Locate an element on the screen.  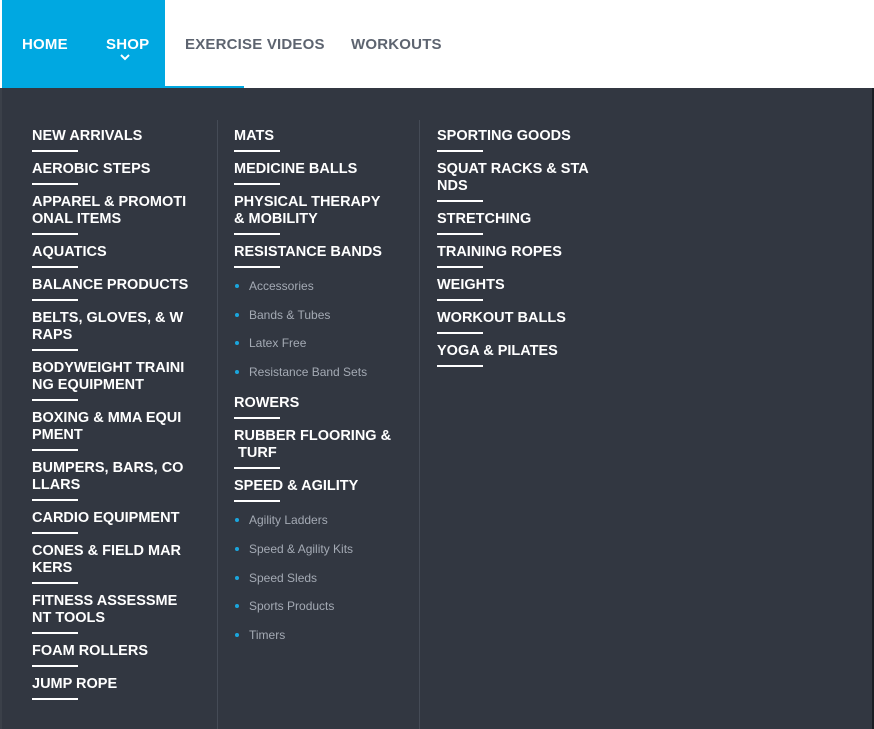
category-rubber-flooring-turf: RUBBER FLOORING & TURF is located at coordinates (312, 445).